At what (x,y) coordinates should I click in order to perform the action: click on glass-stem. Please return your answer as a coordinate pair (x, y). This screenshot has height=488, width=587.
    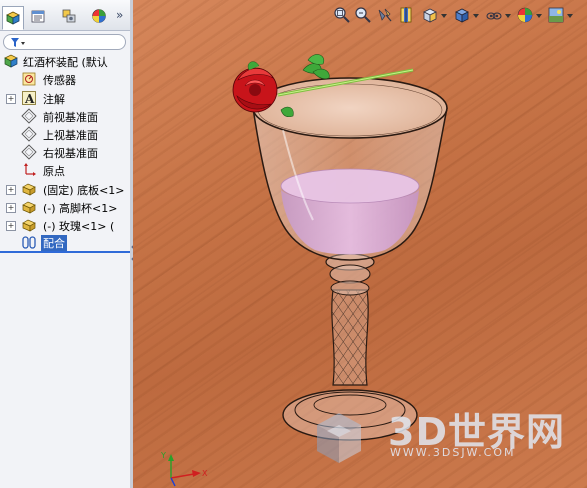
    Looking at the image, I should click on (350, 319).